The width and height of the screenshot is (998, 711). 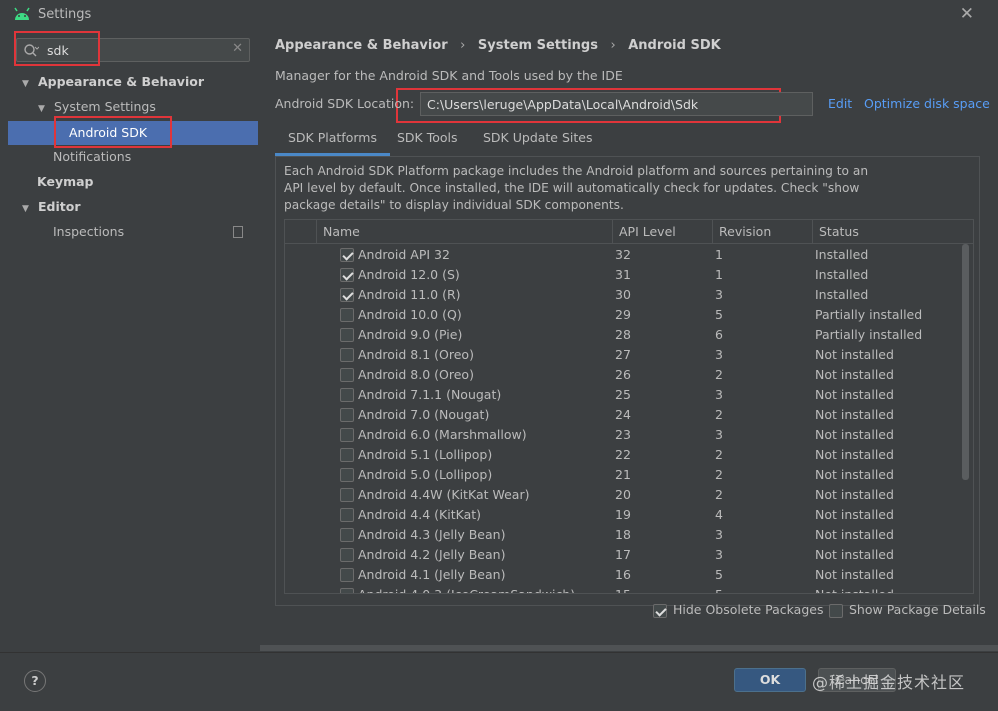 I want to click on table-row: Android 5.1 (Lollipop) 22 2 Not installed, so click(x=625, y=455).